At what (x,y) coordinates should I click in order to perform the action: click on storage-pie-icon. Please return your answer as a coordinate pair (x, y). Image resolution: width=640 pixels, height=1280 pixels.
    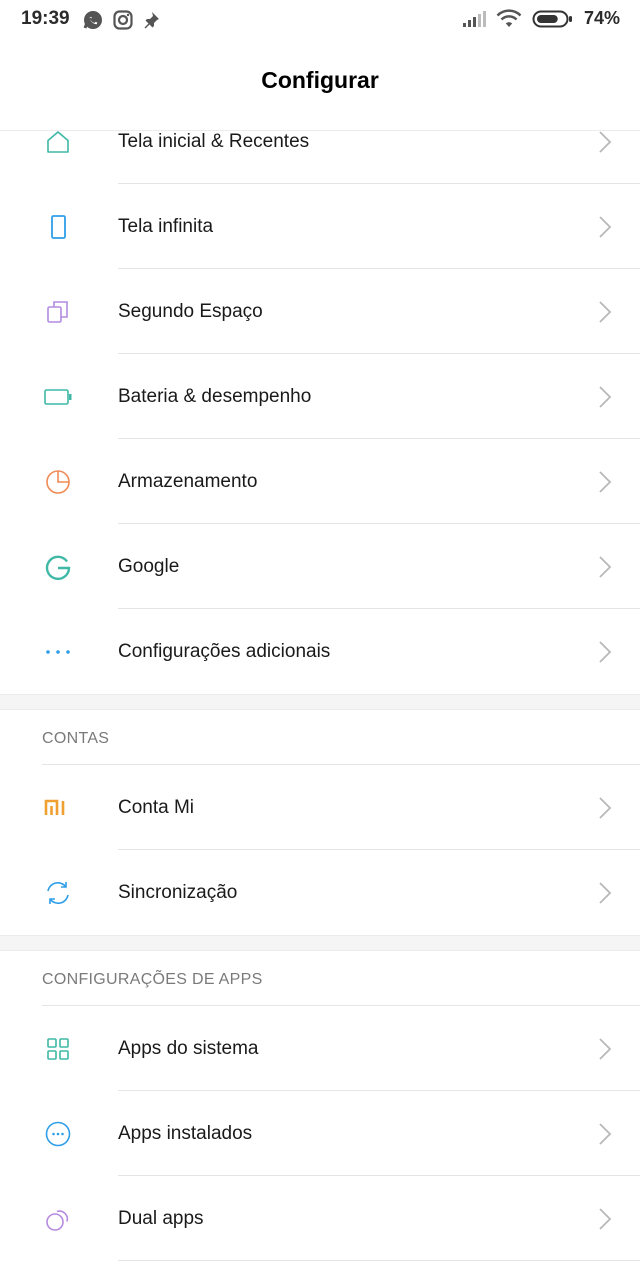
    Looking at the image, I should click on (58, 482).